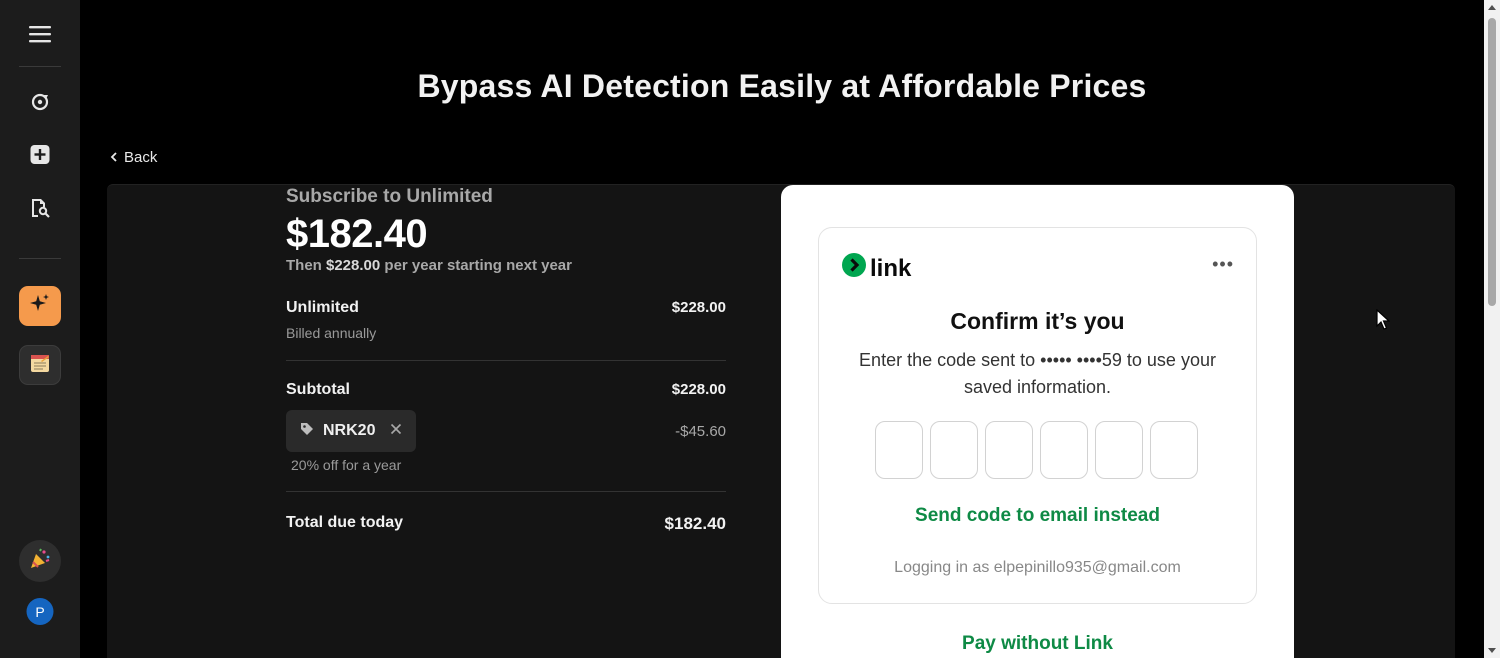  I want to click on avatar-letter: P, so click(40, 611).